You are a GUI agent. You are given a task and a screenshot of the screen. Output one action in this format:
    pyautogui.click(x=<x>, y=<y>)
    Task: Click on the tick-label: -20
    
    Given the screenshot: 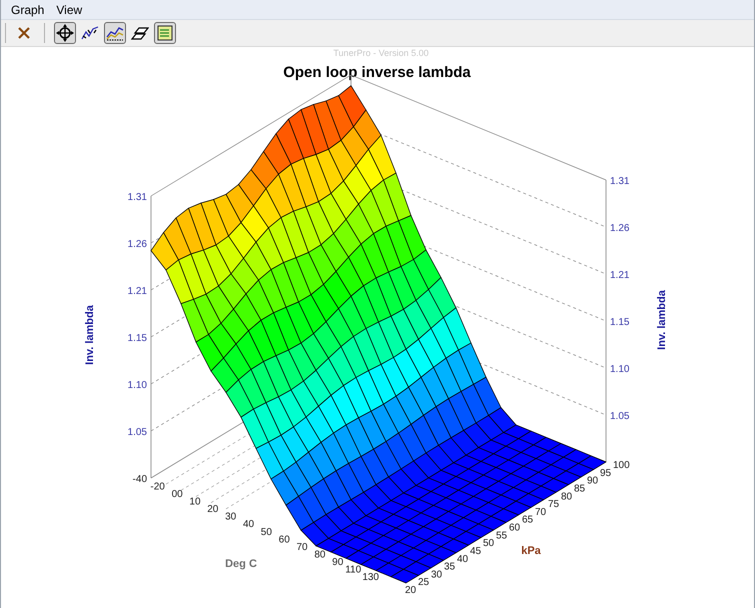 What is the action you would take?
    pyautogui.click(x=157, y=487)
    